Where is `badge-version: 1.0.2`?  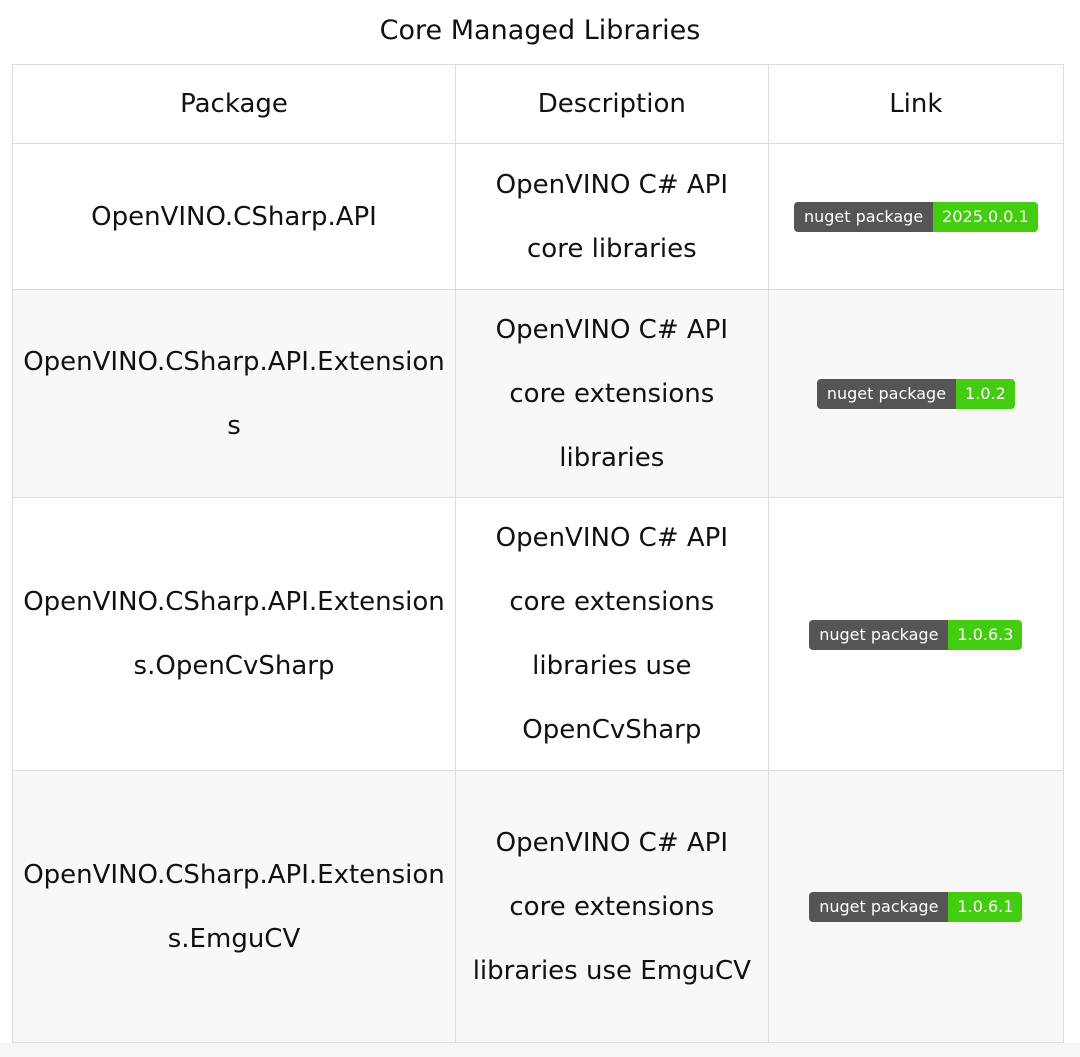
badge-version: 1.0.2 is located at coordinates (985, 394).